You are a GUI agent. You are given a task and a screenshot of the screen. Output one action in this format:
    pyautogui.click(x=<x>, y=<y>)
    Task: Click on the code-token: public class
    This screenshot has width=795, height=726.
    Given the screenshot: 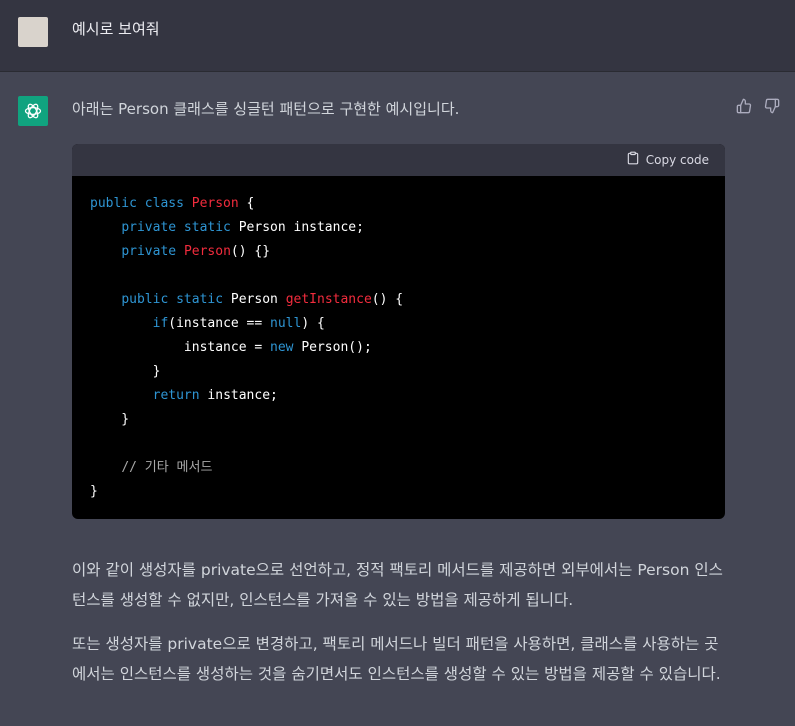 What is the action you would take?
    pyautogui.click(x=141, y=203)
    